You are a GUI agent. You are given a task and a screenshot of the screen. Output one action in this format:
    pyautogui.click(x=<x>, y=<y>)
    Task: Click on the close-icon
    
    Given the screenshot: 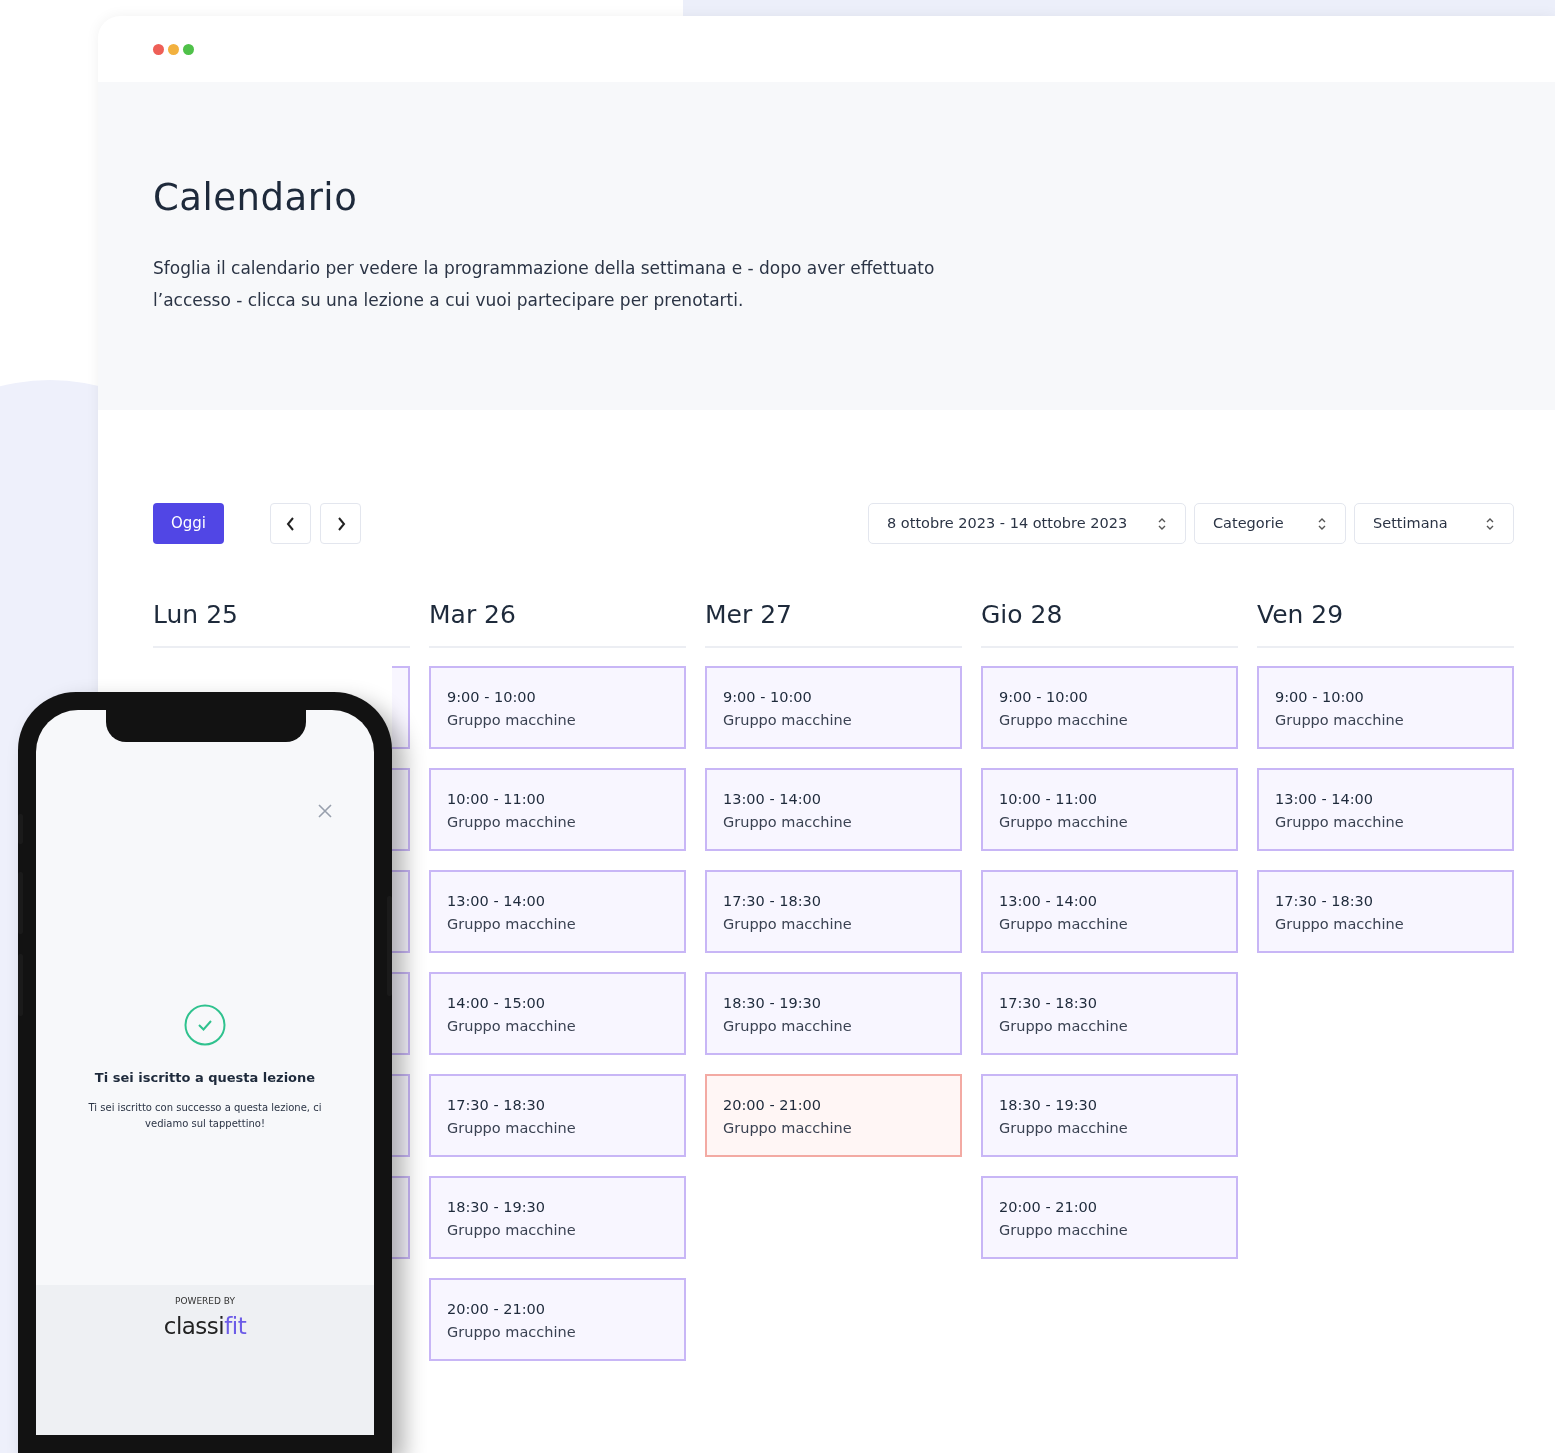 What is the action you would take?
    pyautogui.click(x=325, y=811)
    